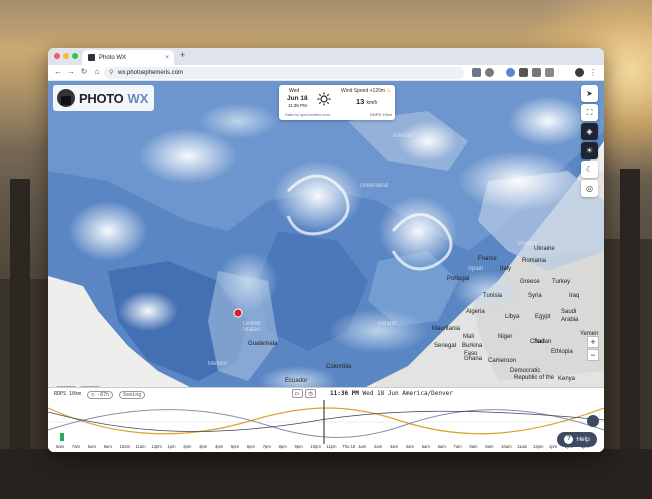  I want to click on fullscreen-button: ⛶, so click(589, 112).